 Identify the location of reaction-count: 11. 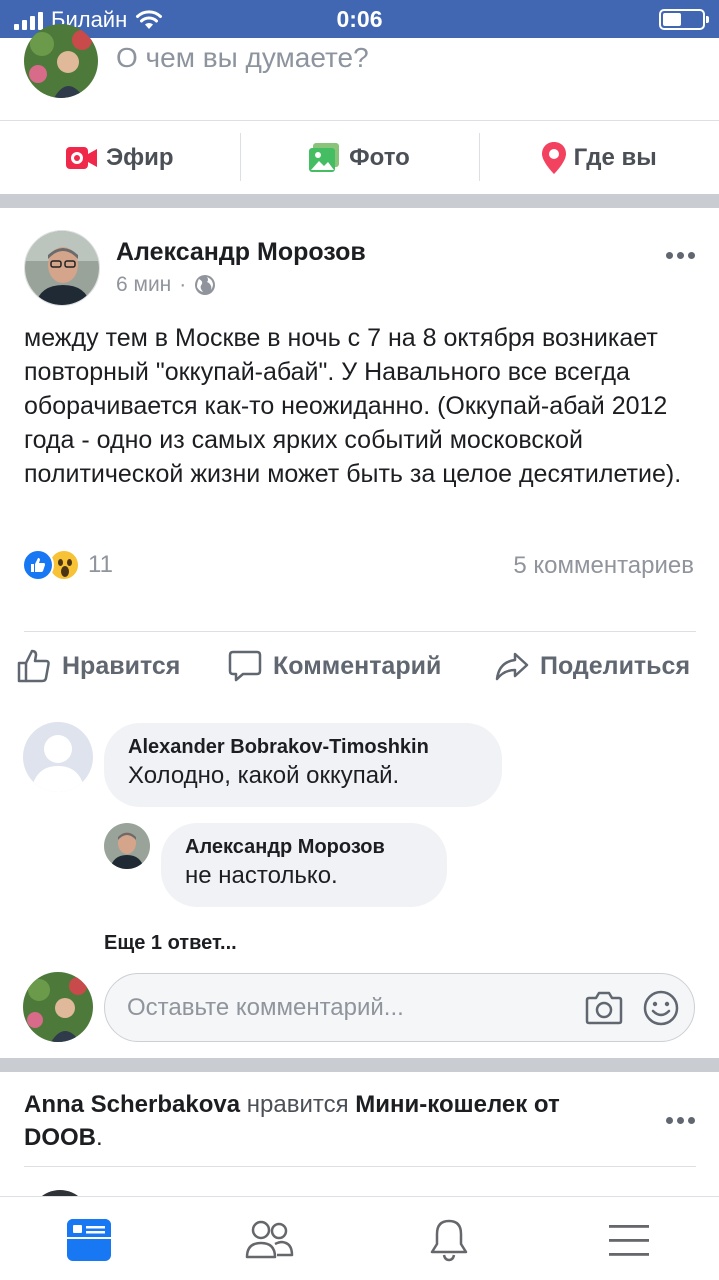
(100, 564).